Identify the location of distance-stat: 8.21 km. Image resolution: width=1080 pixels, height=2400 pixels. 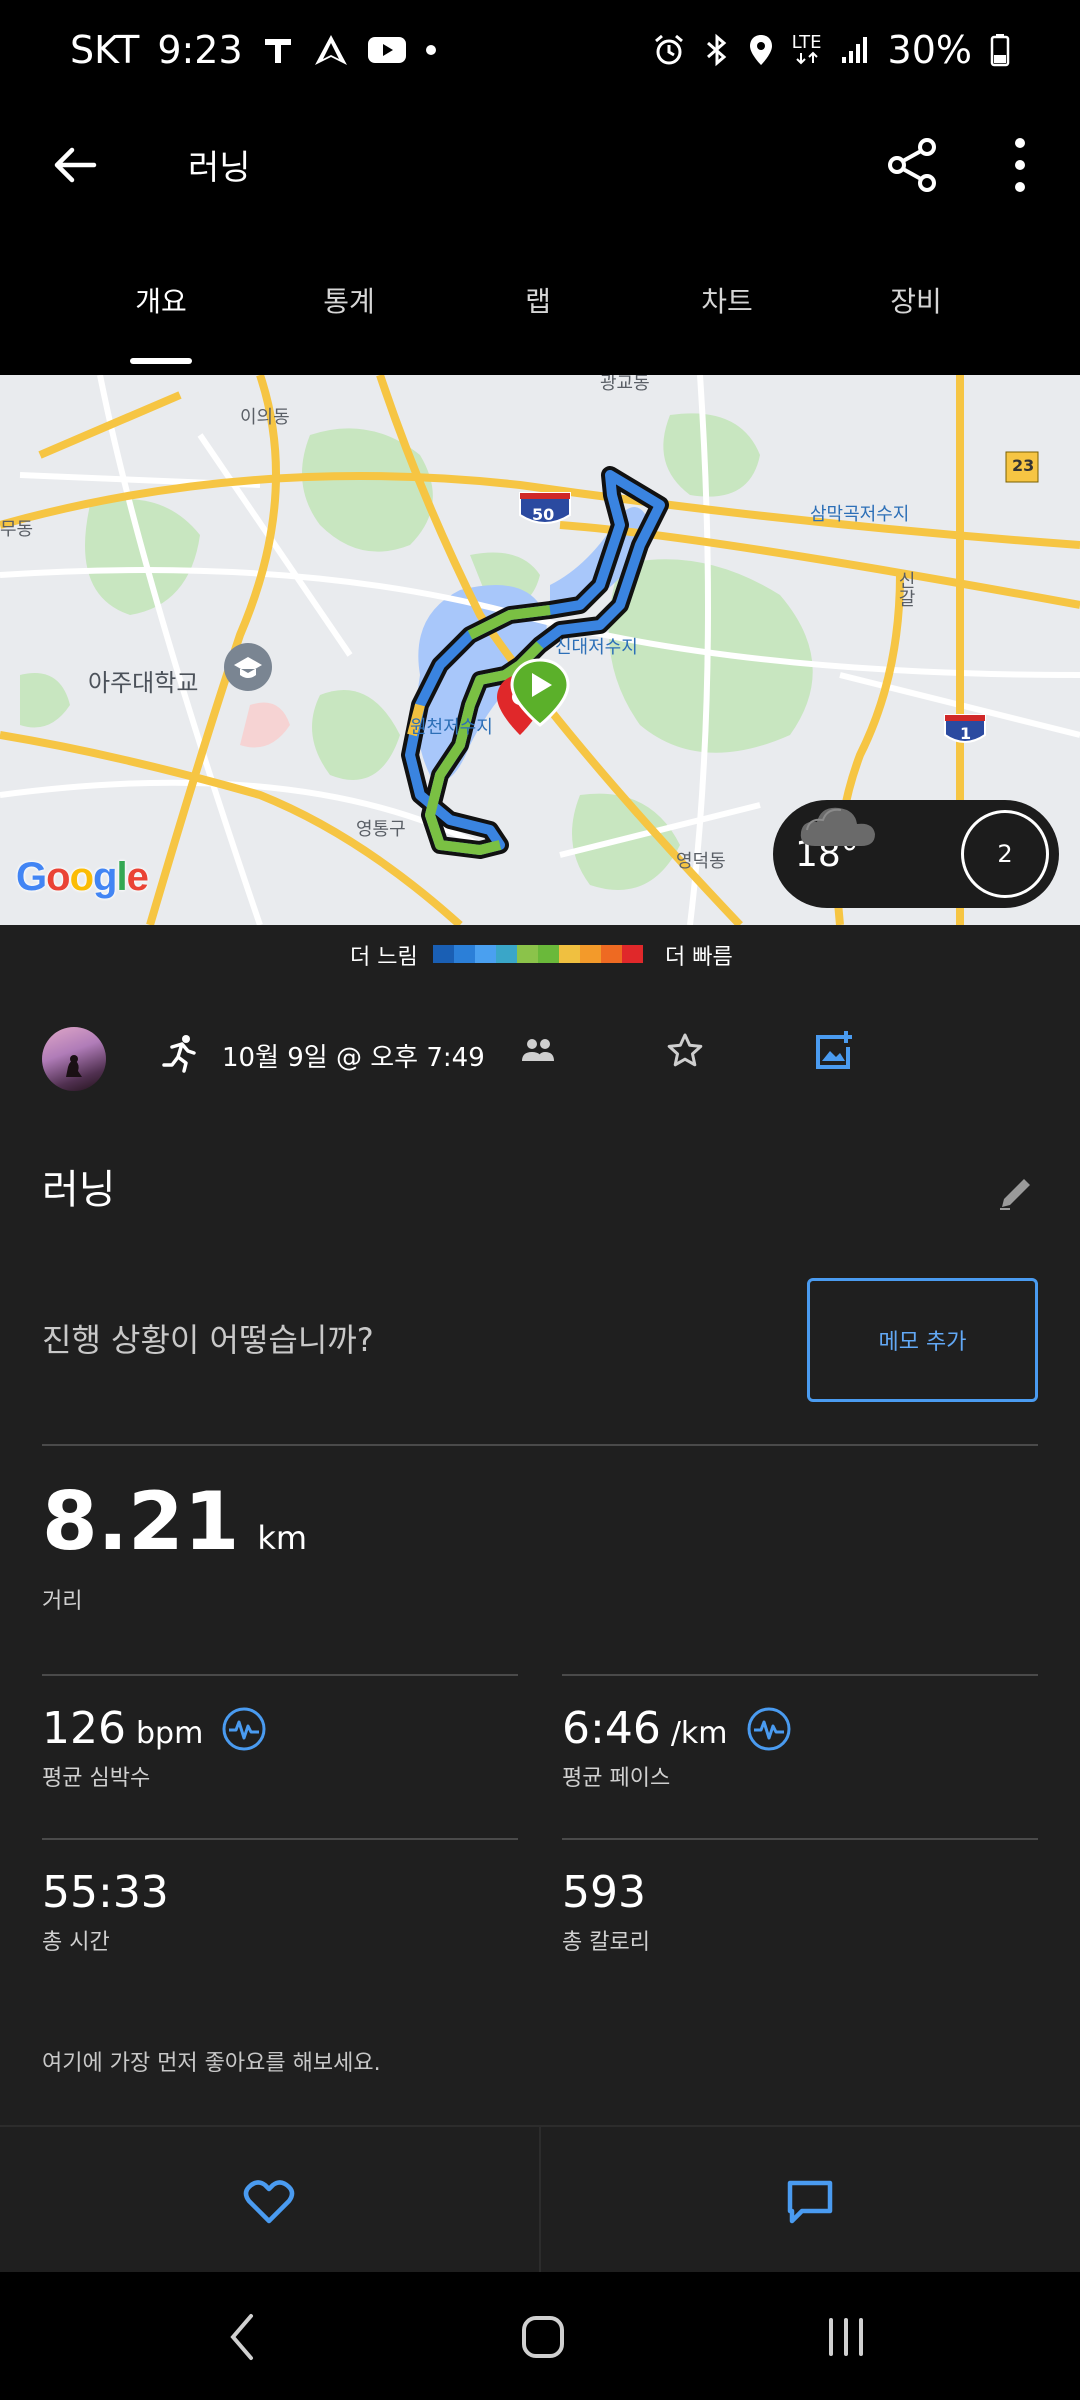
(174, 1521).